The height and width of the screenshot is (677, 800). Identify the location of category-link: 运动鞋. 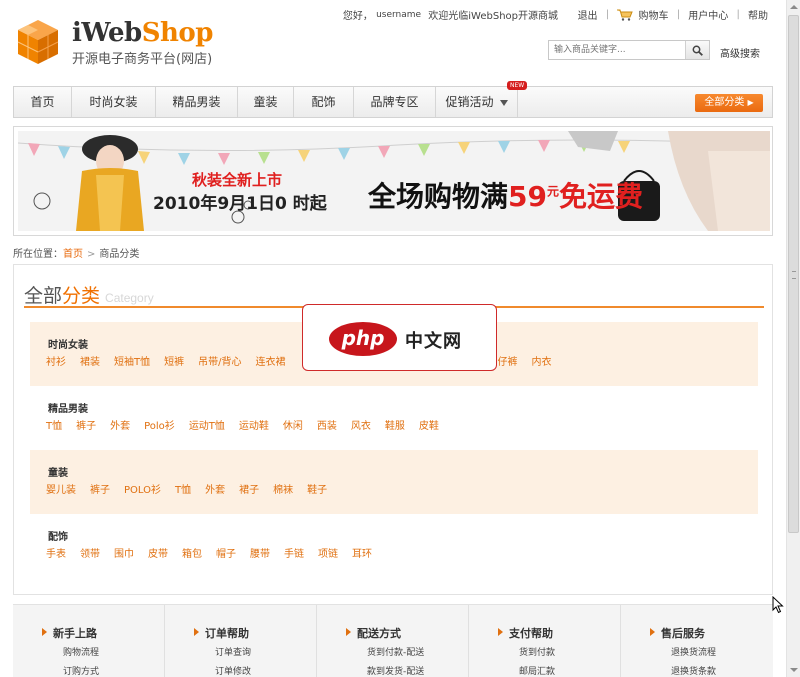
(254, 424).